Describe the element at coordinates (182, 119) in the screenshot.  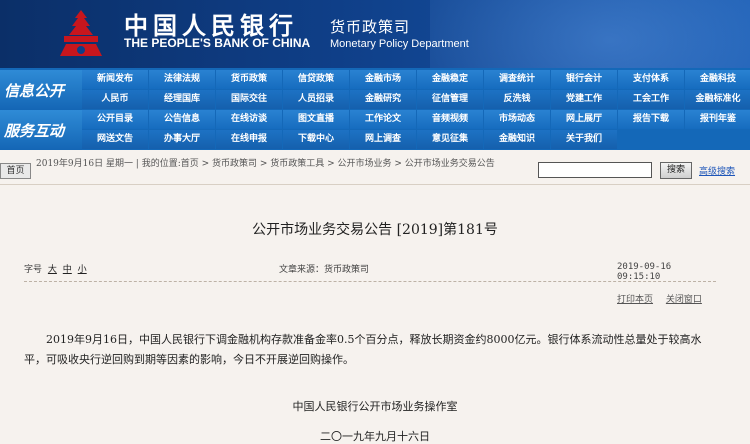
I see `nav-item: 公告信息` at that location.